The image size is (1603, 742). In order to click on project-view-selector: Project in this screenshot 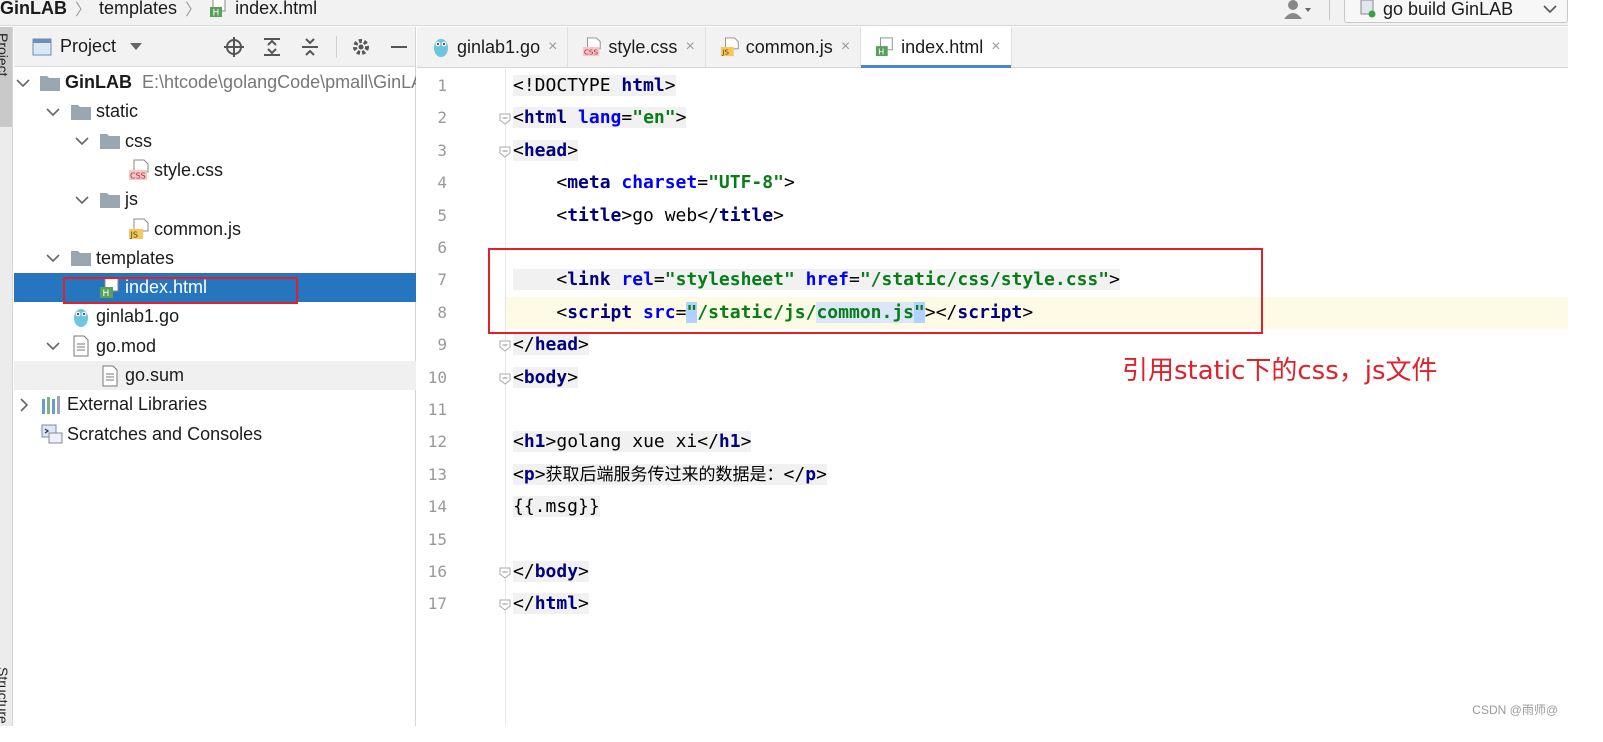, I will do `click(88, 46)`.